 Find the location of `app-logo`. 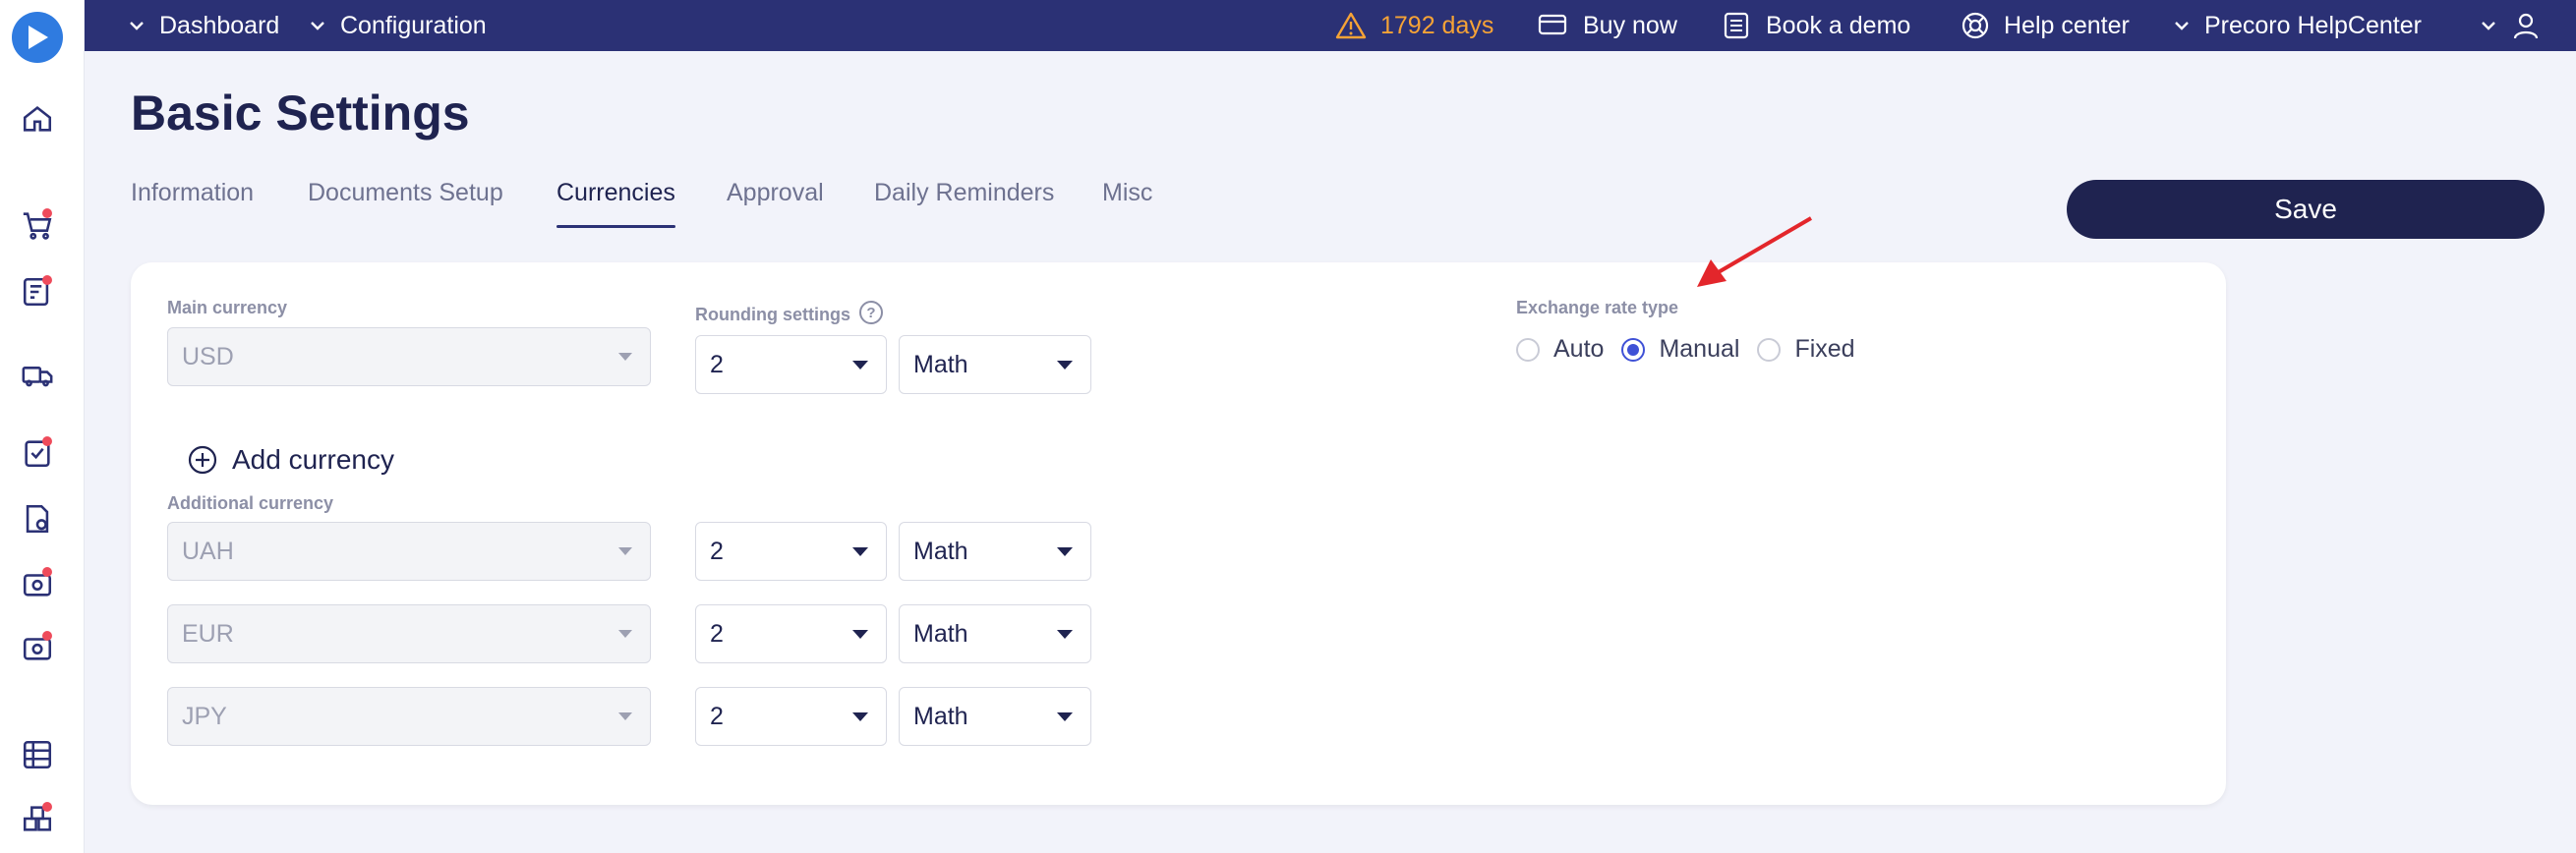

app-logo is located at coordinates (37, 37).